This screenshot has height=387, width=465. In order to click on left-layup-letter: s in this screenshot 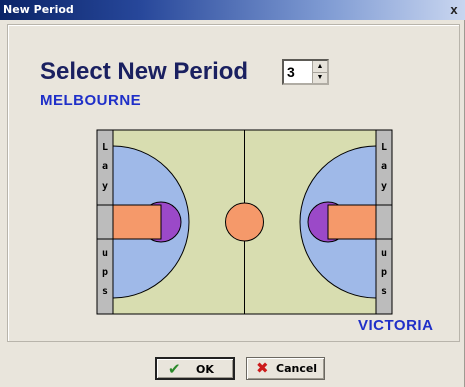, I will do `click(105, 291)`.